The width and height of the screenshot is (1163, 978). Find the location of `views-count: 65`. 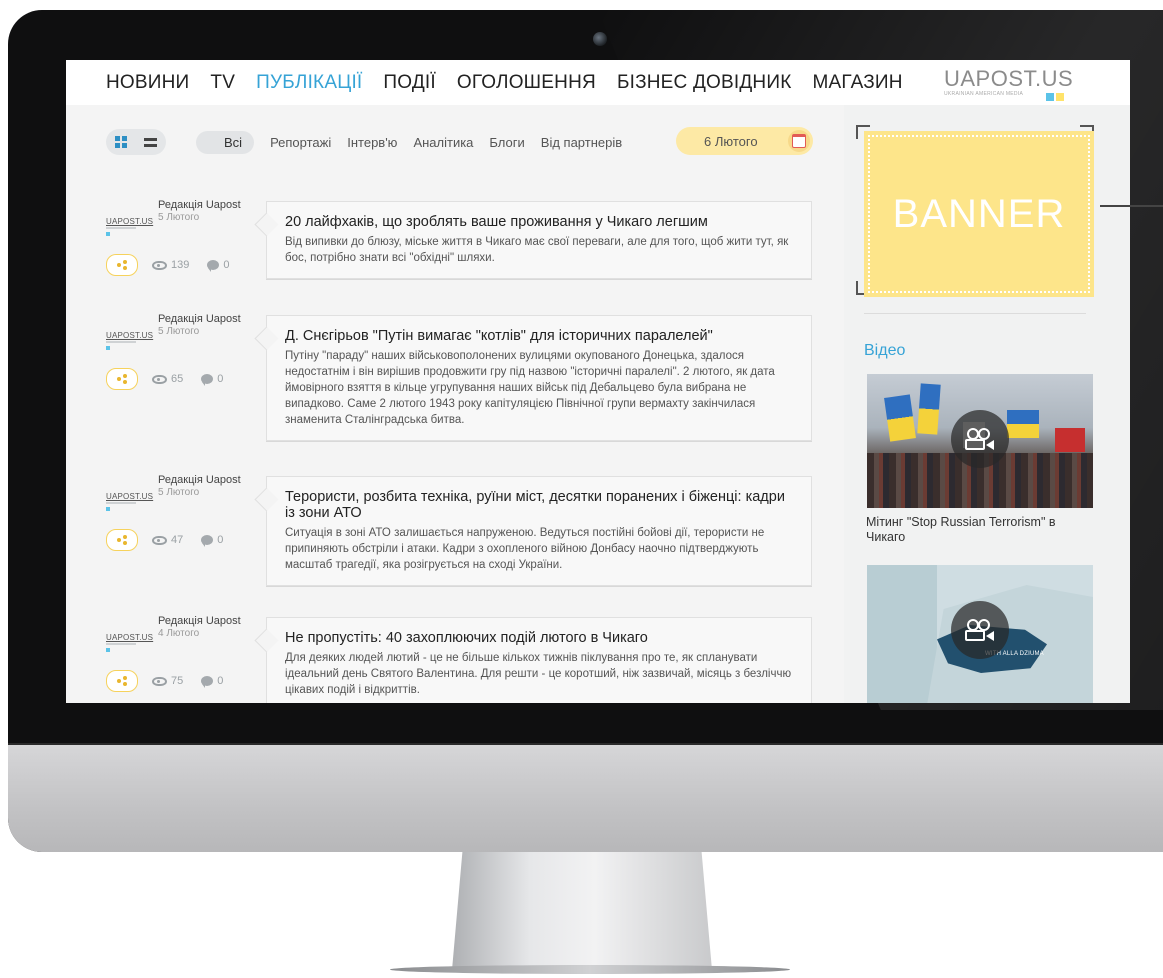

views-count: 65 is located at coordinates (177, 379).